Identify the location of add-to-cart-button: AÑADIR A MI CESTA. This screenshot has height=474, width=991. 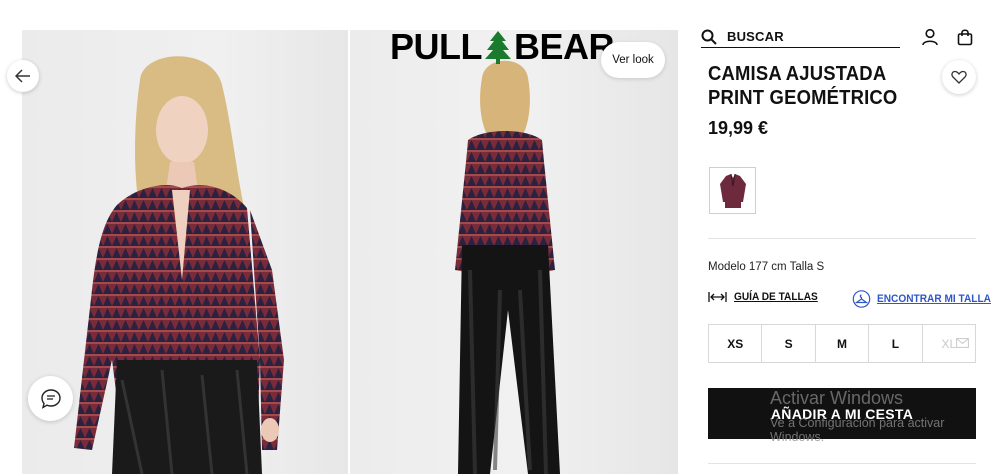
(842, 413).